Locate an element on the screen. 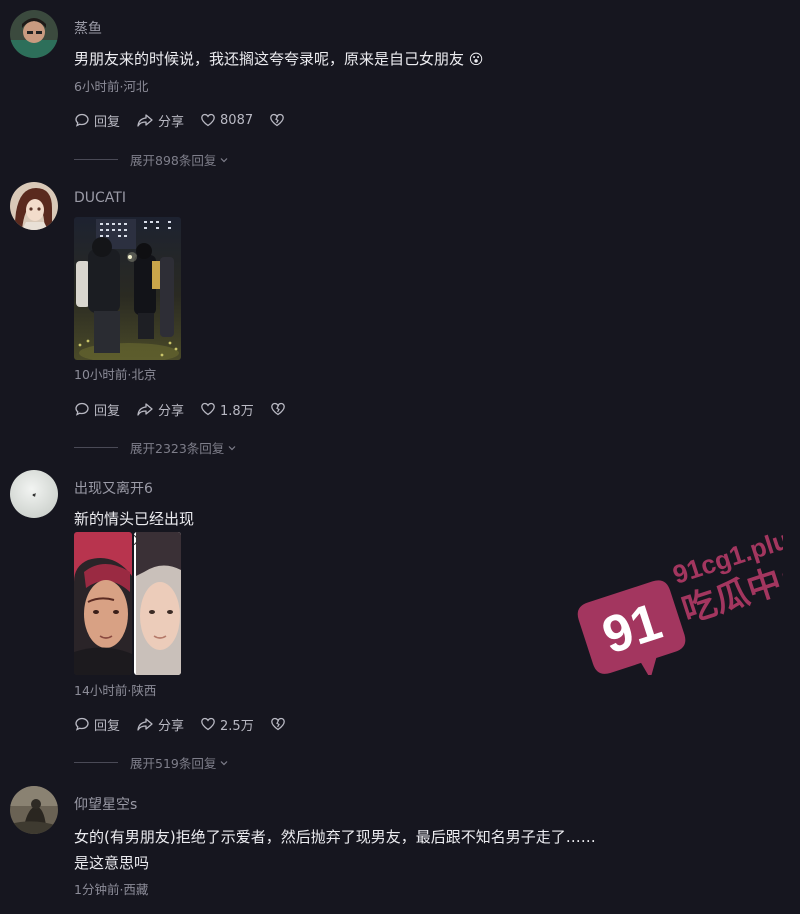 This screenshot has height=914, width=800. like-button: 1.8万 is located at coordinates (227, 409).